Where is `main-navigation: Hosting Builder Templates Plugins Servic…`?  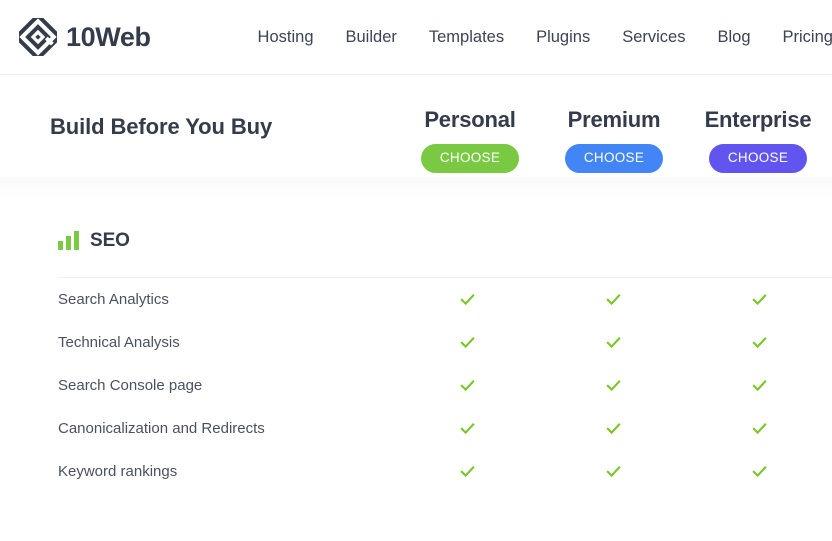
main-navigation: Hosting Builder Templates Plugins Servic… is located at coordinates (537, 37).